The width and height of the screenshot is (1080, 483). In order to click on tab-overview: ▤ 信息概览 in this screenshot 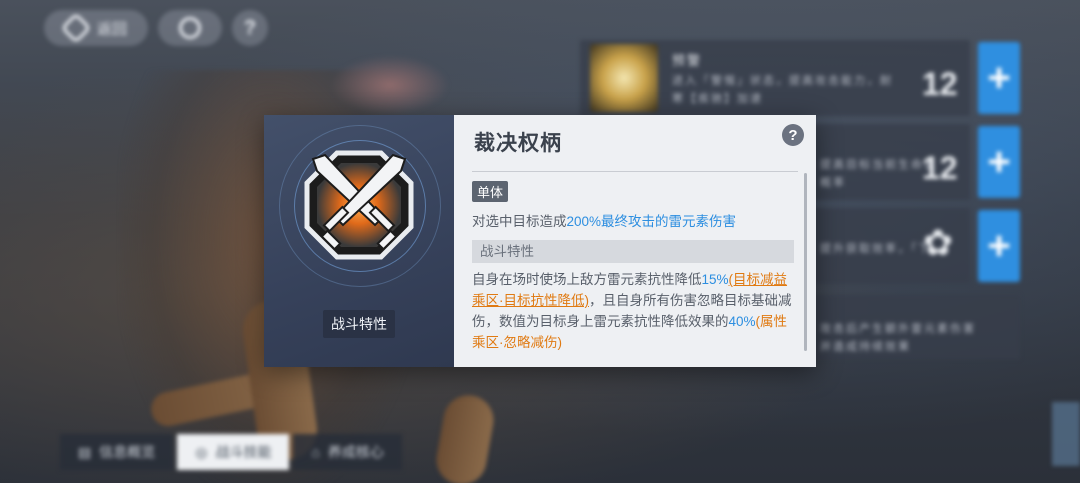, I will do `click(117, 452)`.